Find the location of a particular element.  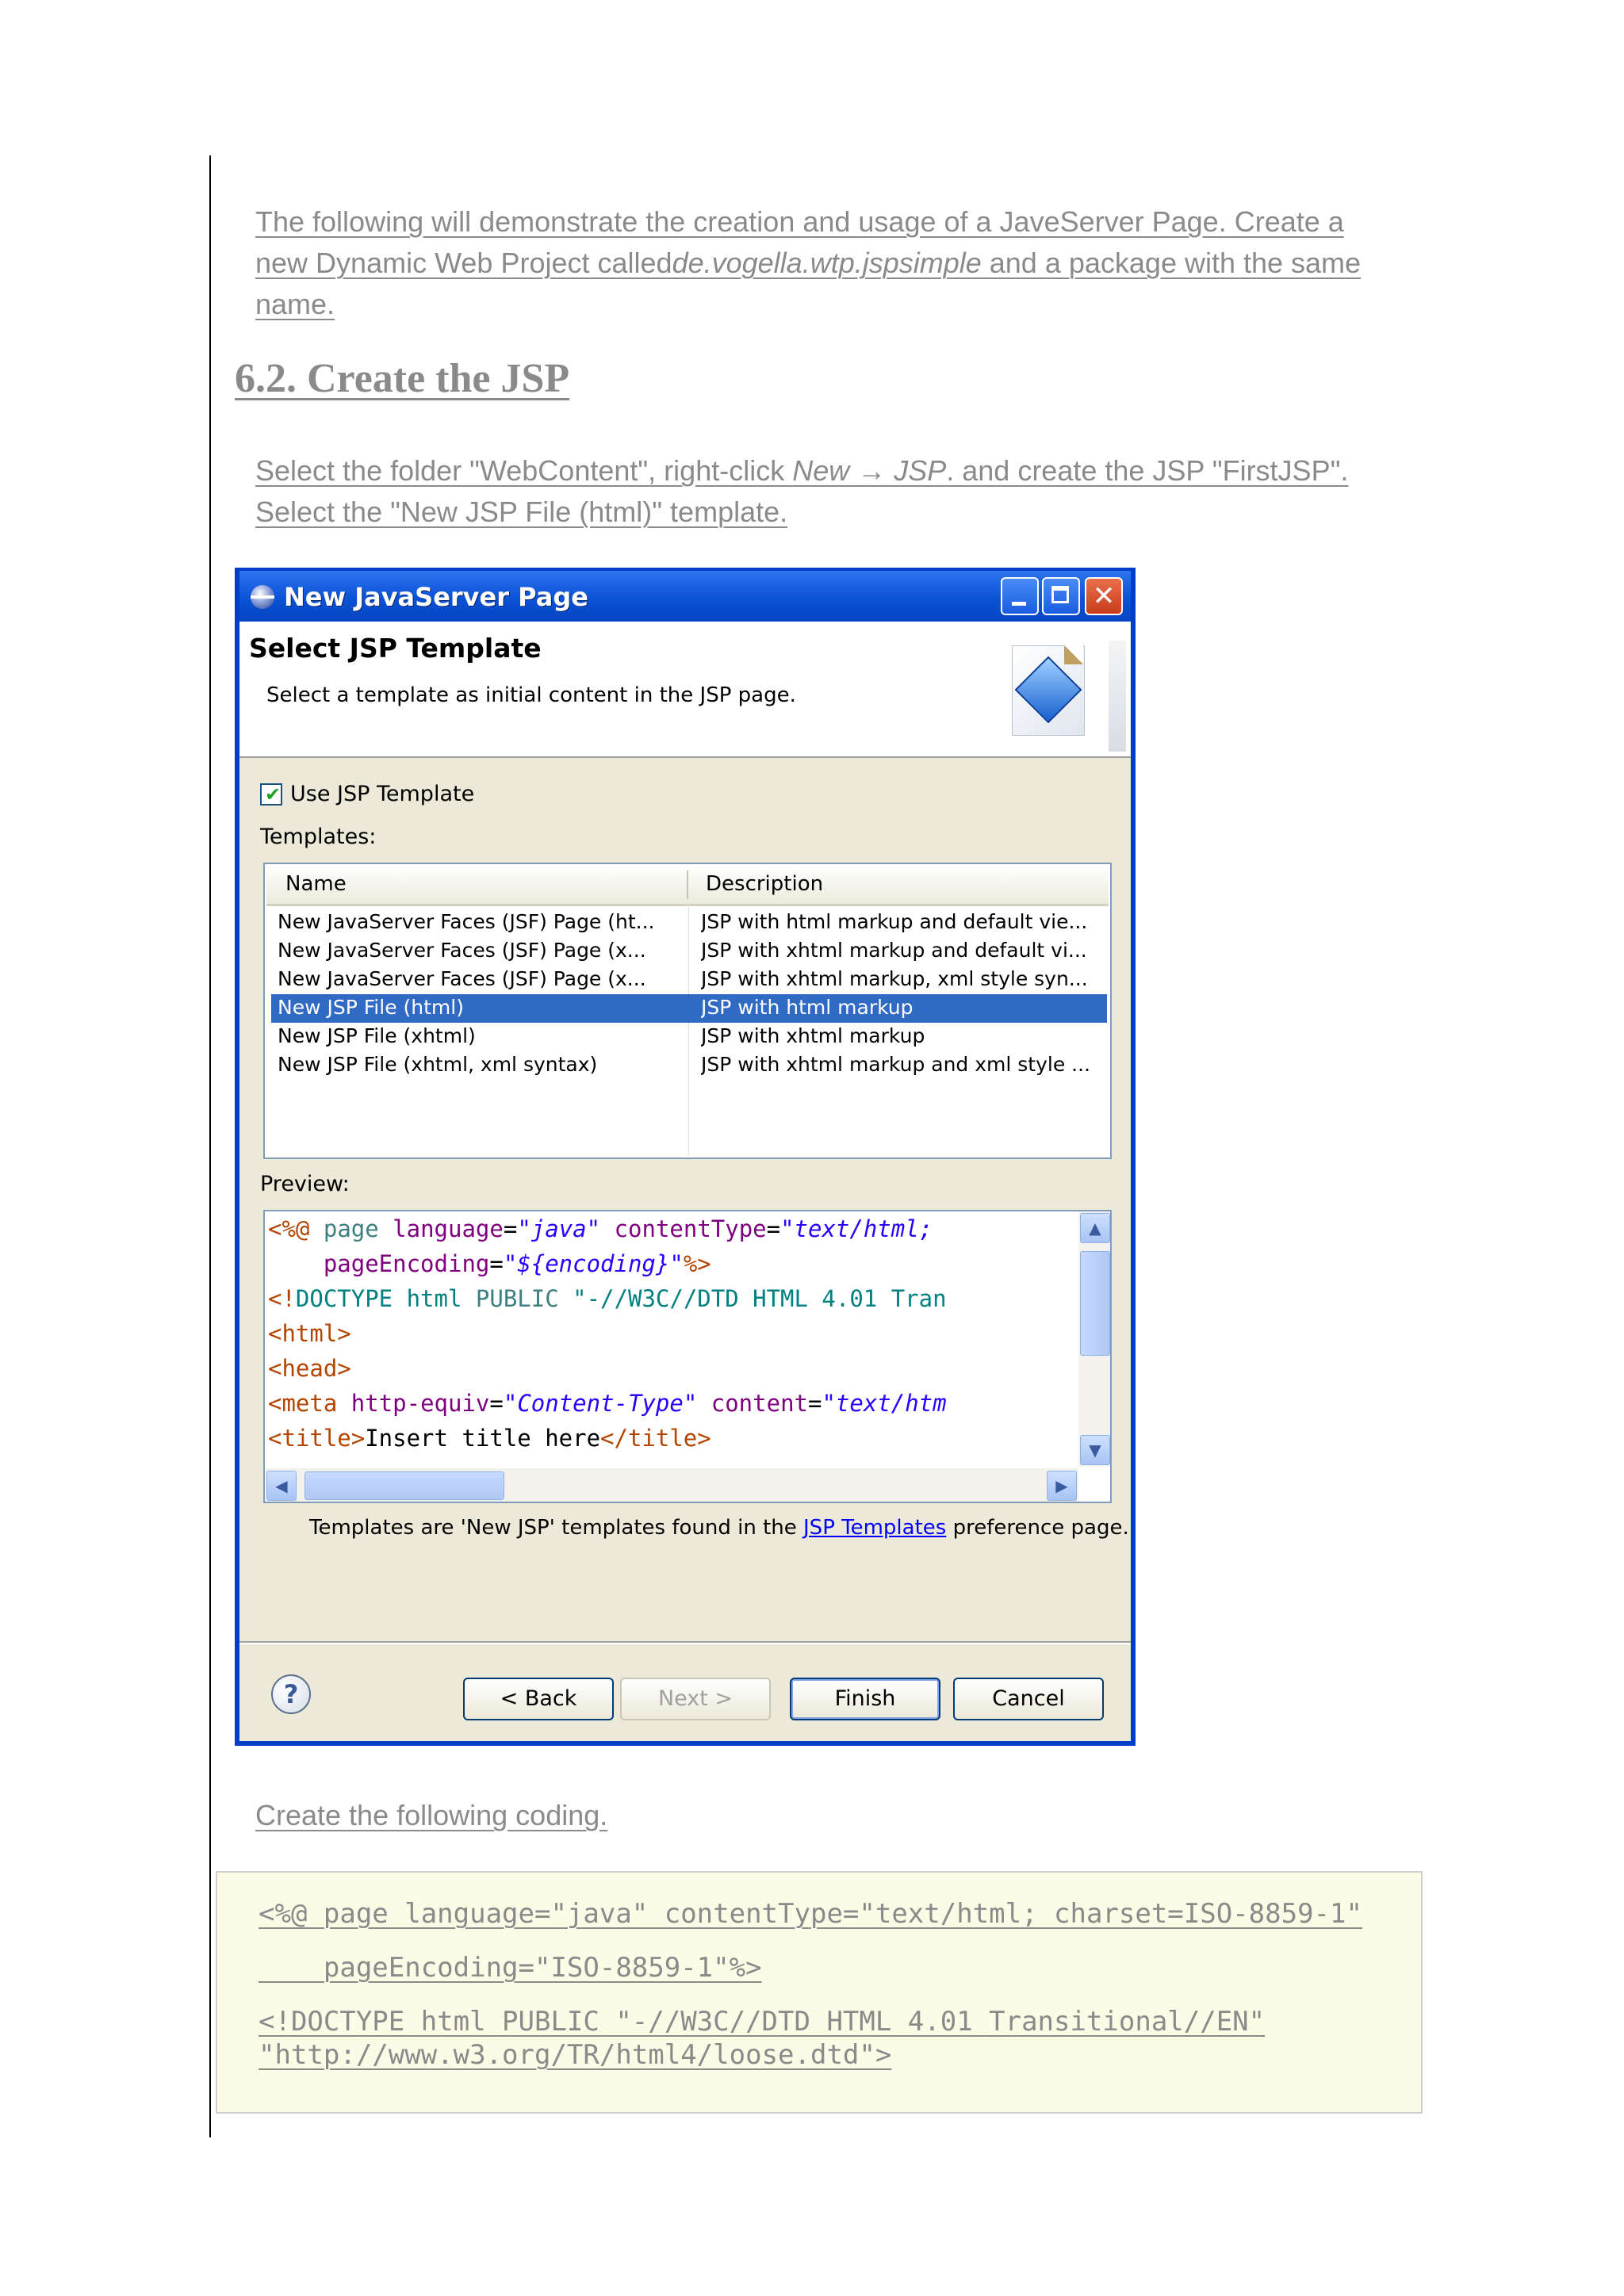

instruction-line-1-post: . and create the JSP "FirstJSP". is located at coordinates (1147, 470).